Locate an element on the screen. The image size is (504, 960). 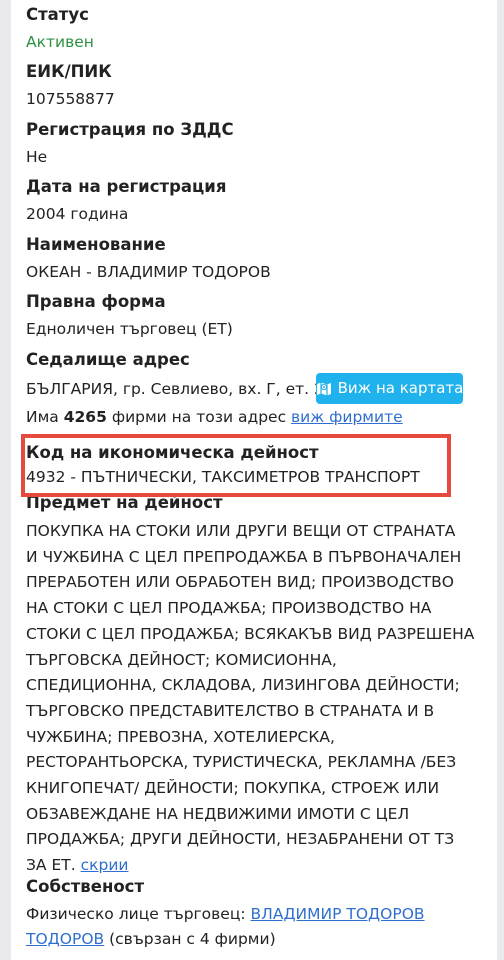
status-label: Статус is located at coordinates (57, 14).